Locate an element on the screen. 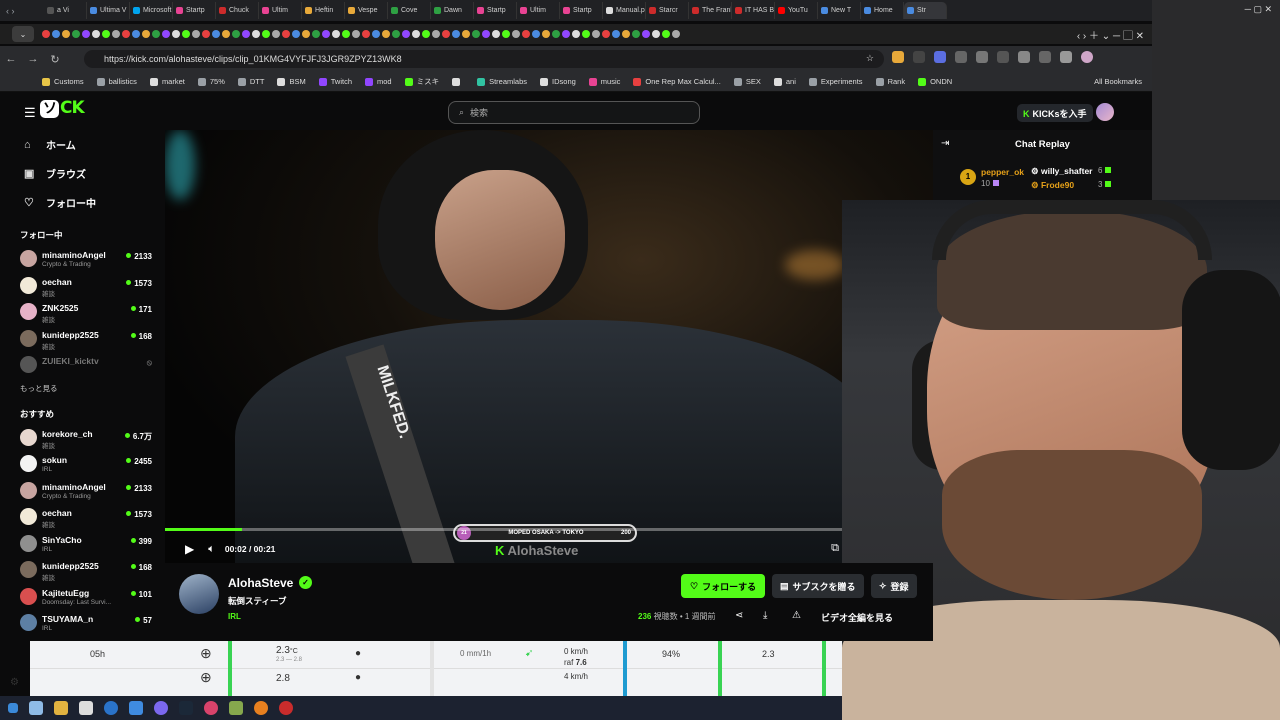 The width and height of the screenshot is (1280, 720). browser-tab: YouTu is located at coordinates (796, 10).